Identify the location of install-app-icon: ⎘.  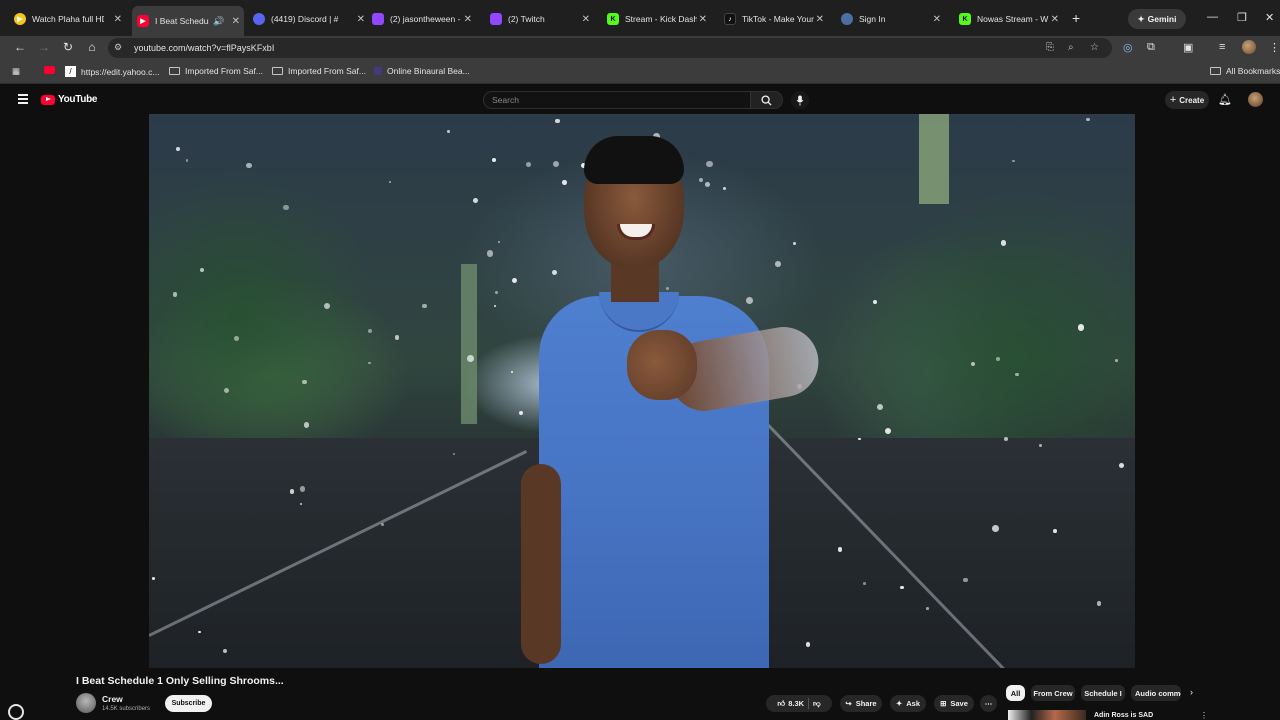
(1050, 47).